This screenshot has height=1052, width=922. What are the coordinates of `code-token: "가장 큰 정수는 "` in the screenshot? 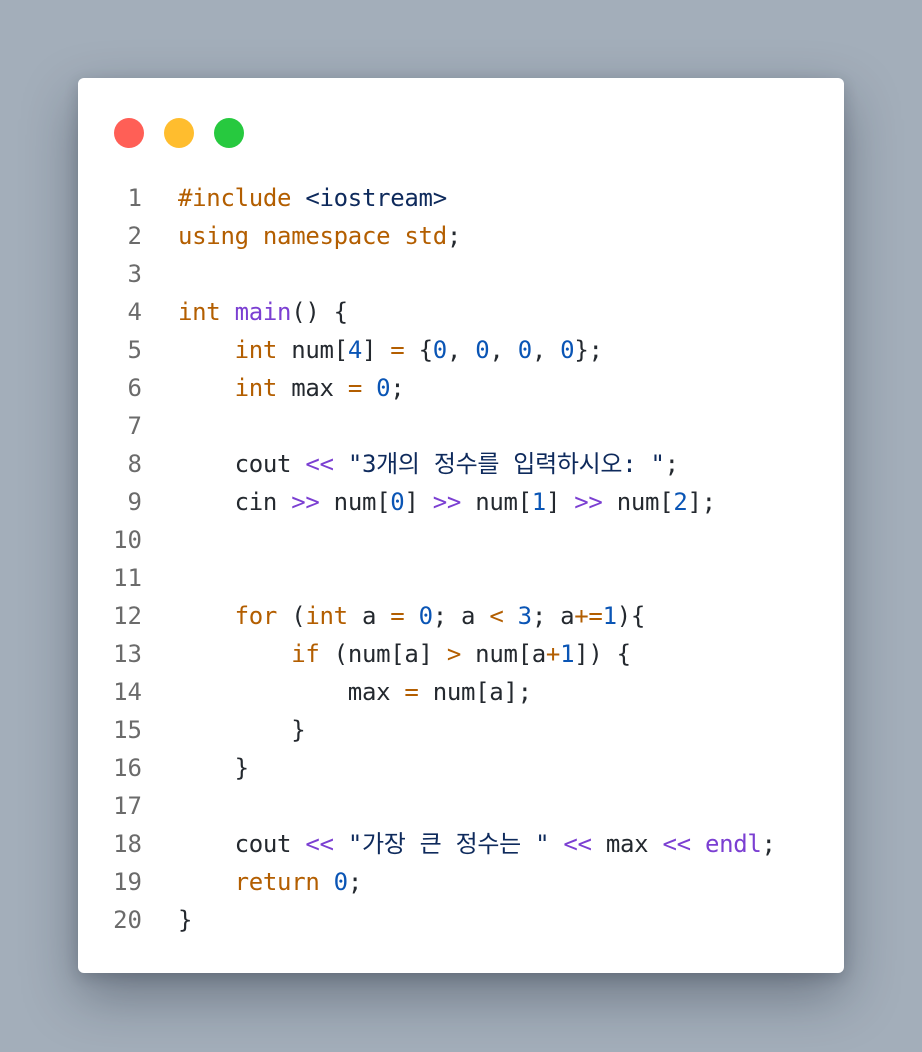 It's located at (448, 844).